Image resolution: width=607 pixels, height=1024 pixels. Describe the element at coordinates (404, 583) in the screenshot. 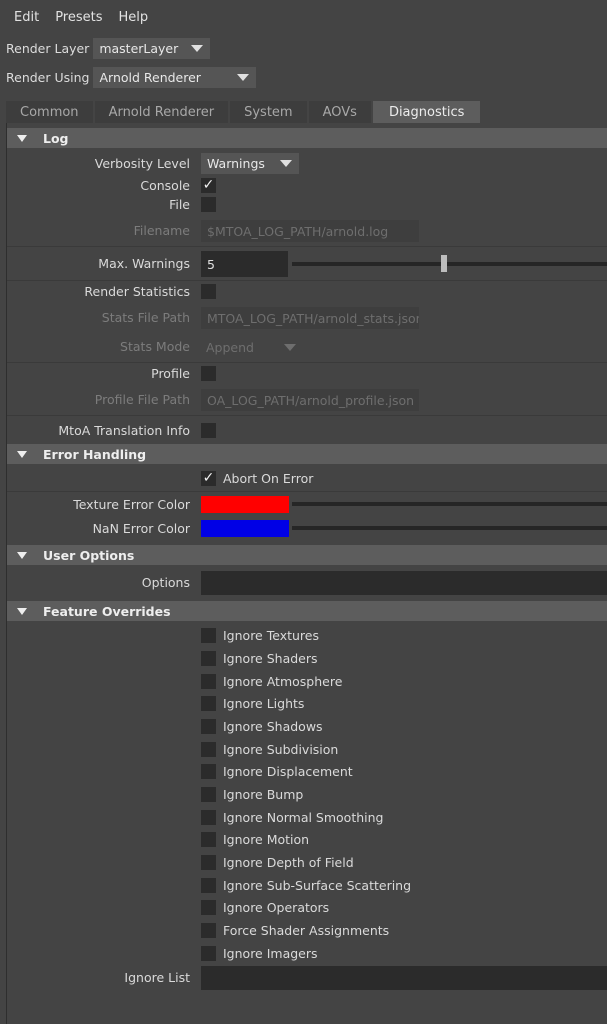

I see `options-field` at that location.